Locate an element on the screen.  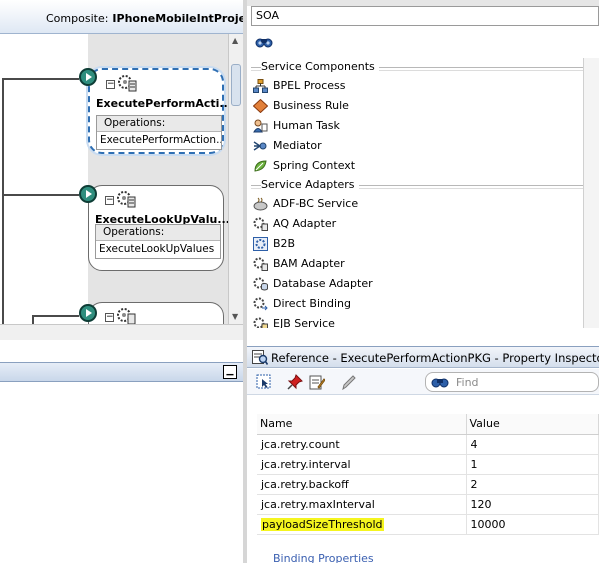
table-row: jca.retry.count 4 is located at coordinates (428, 444).